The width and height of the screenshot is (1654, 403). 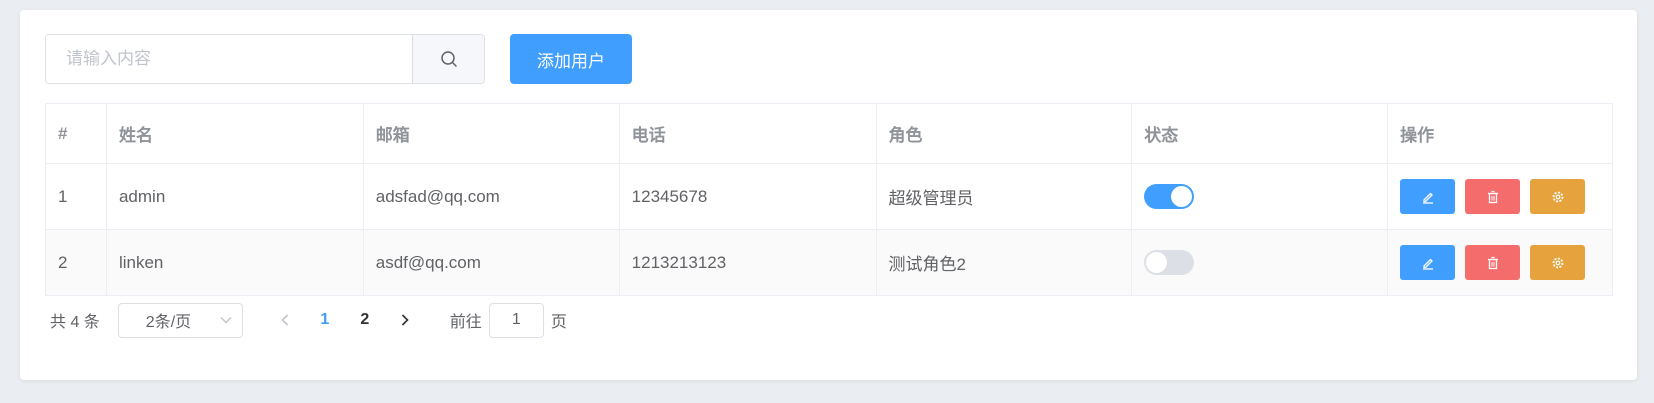 I want to click on cell-index: 2, so click(x=76, y=262).